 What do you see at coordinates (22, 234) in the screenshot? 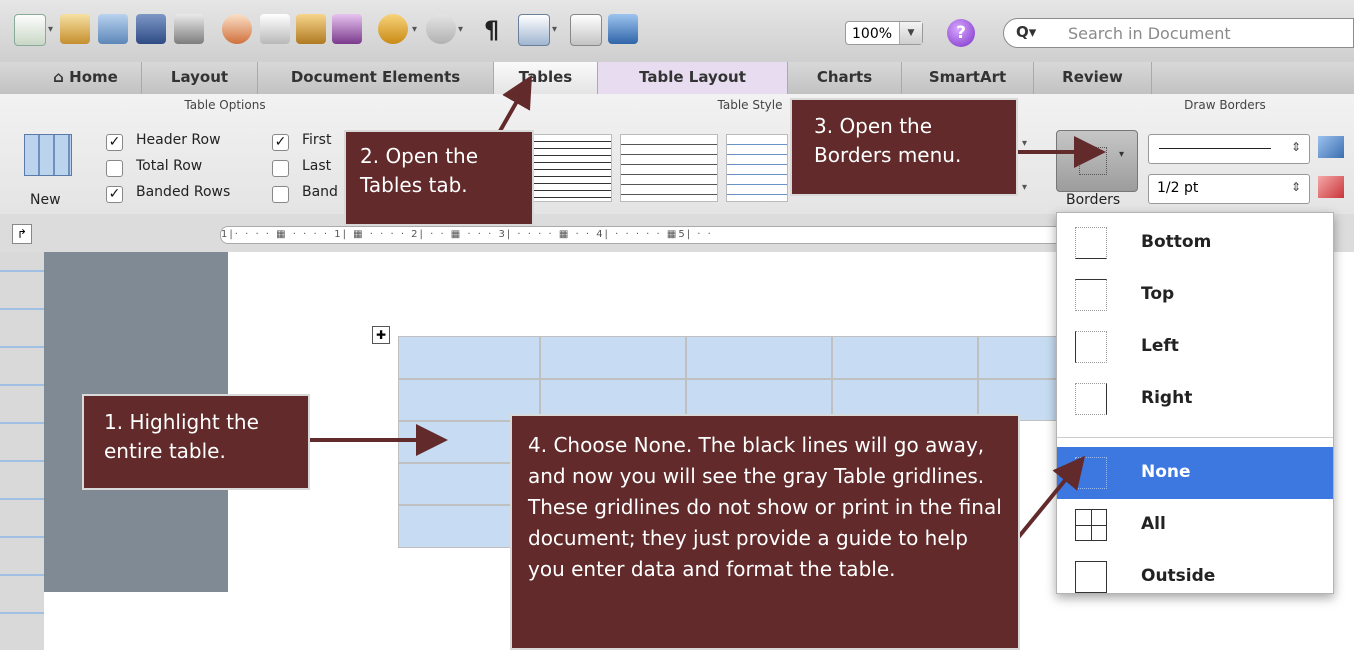
I see `tab-stop-icon: ↱` at bounding box center [22, 234].